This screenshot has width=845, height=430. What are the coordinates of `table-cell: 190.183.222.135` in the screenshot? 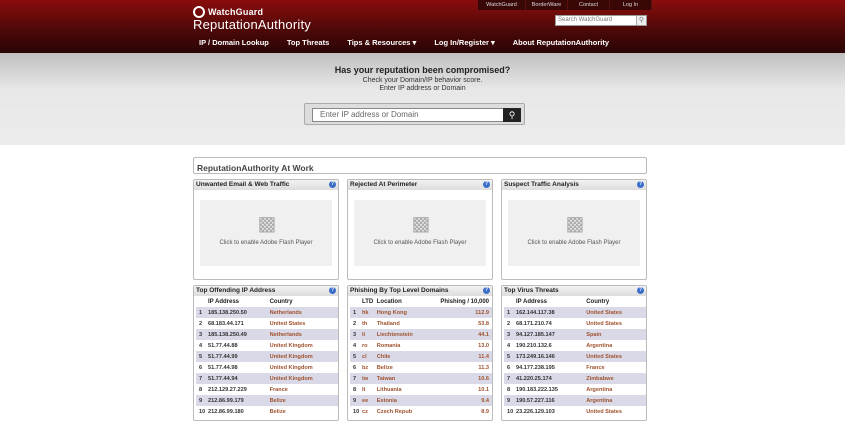 It's located at (551, 389).